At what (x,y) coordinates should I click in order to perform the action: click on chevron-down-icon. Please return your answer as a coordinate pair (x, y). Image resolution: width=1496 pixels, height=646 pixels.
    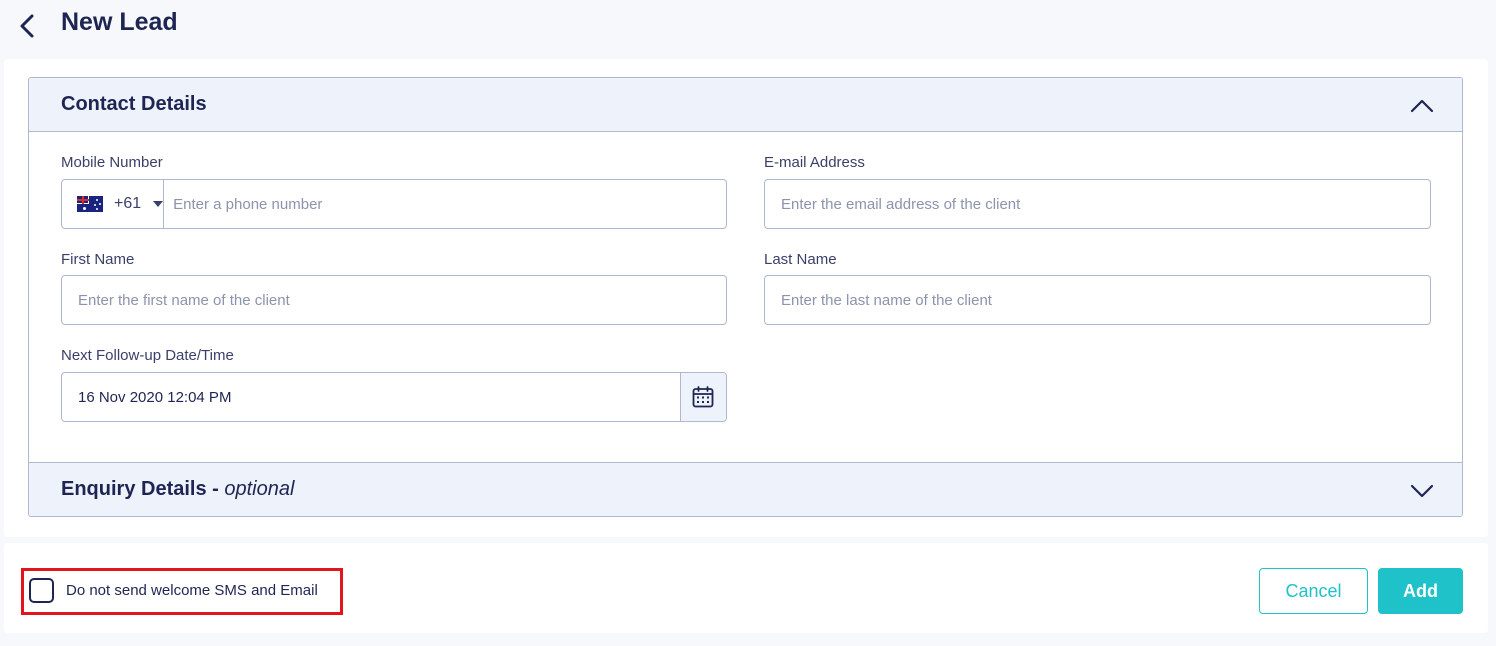
    Looking at the image, I should click on (1422, 491).